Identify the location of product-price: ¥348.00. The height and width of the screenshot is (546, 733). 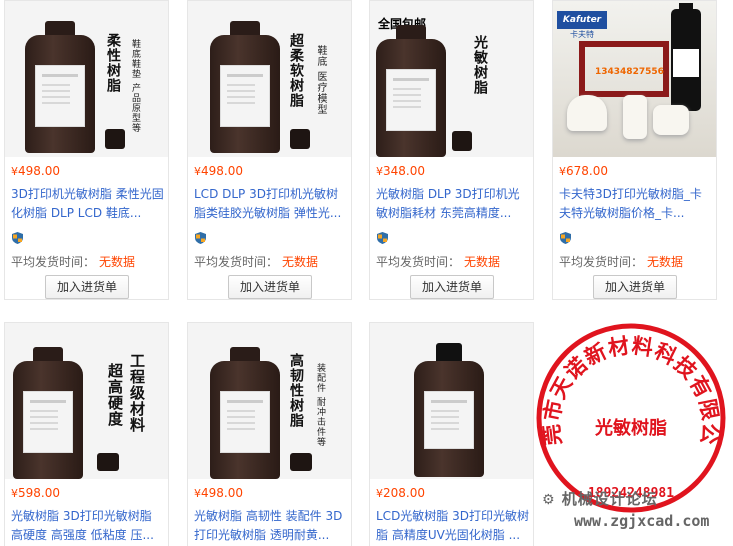
(400, 171).